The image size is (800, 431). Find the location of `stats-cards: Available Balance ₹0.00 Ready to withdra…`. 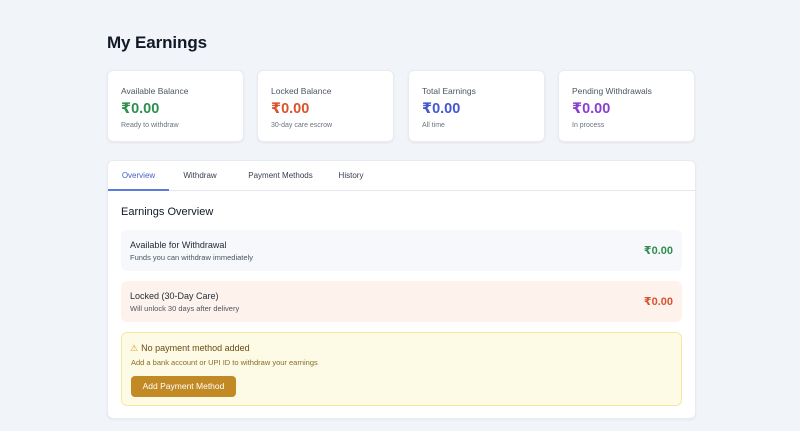

stats-cards: Available Balance ₹0.00 Ready to withdra… is located at coordinates (401, 106).